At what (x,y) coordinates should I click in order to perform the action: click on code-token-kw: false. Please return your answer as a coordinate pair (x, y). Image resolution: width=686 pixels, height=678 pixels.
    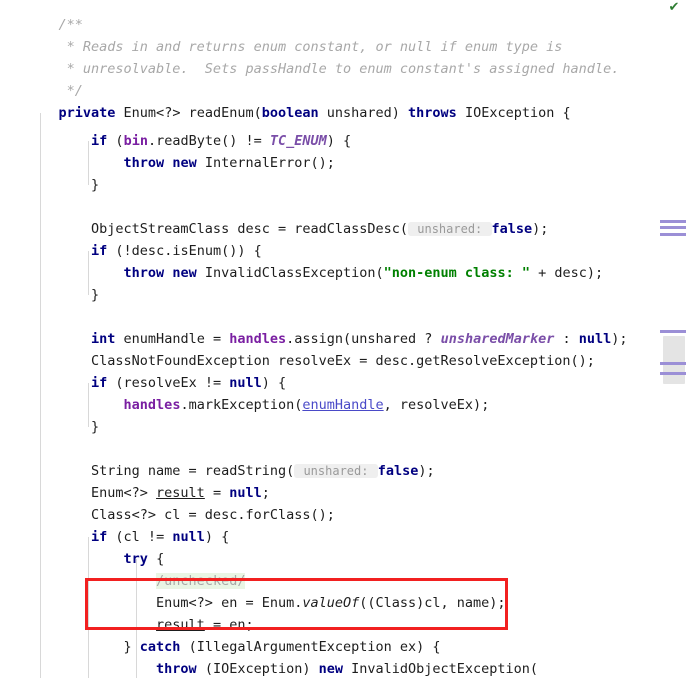
    Looking at the image, I should click on (512, 229).